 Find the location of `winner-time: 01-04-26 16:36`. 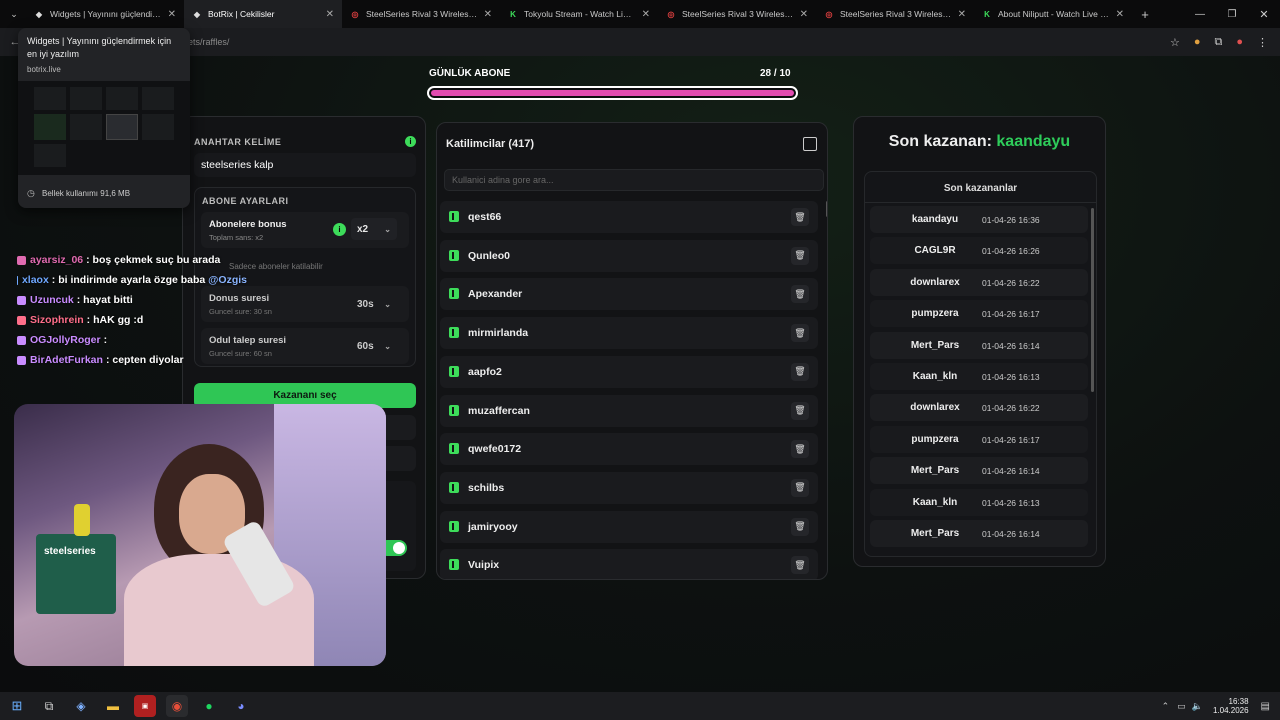

winner-time: 01-04-26 16:36 is located at coordinates (1011, 220).